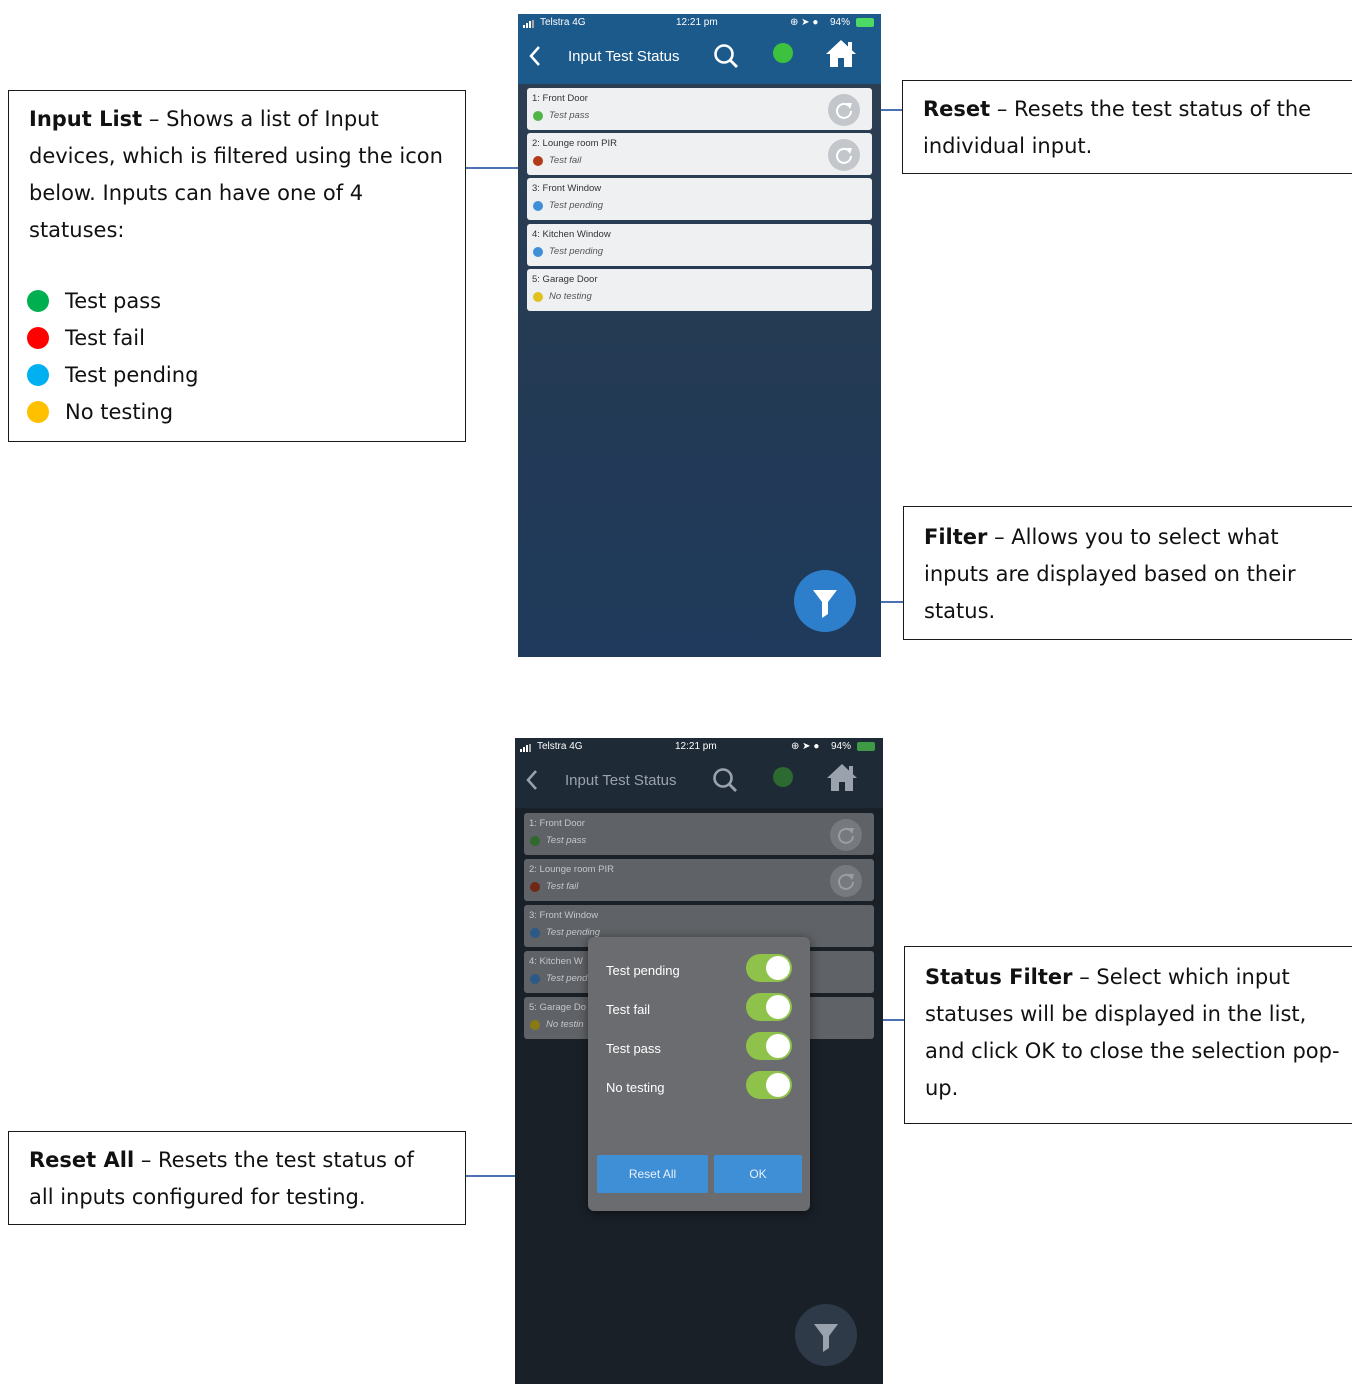 The height and width of the screenshot is (1384, 1352). What do you see at coordinates (237, 301) in the screenshot?
I see `legend-row-pass: Test pass` at bounding box center [237, 301].